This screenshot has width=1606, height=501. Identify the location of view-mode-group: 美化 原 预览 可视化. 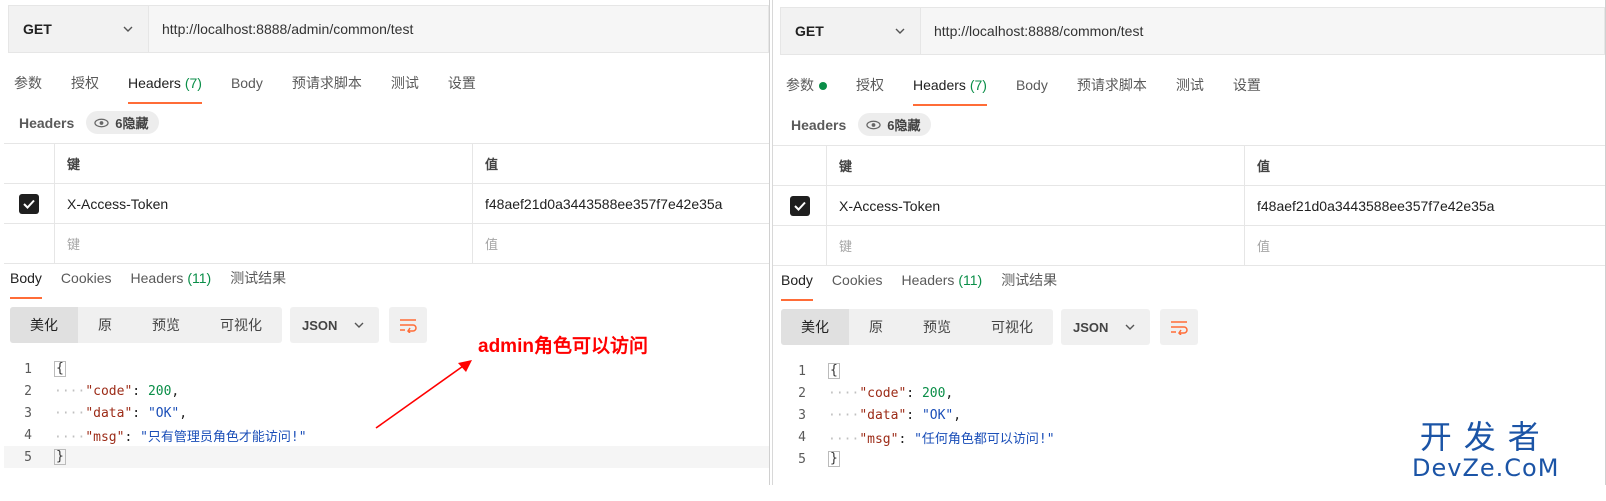
(146, 325).